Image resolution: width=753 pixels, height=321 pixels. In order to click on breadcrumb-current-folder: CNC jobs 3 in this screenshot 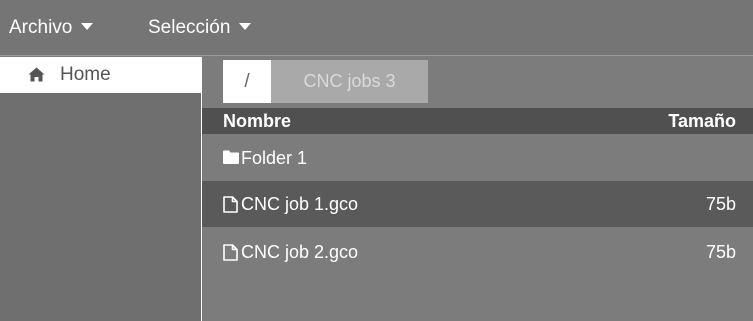, I will do `click(349, 81)`.